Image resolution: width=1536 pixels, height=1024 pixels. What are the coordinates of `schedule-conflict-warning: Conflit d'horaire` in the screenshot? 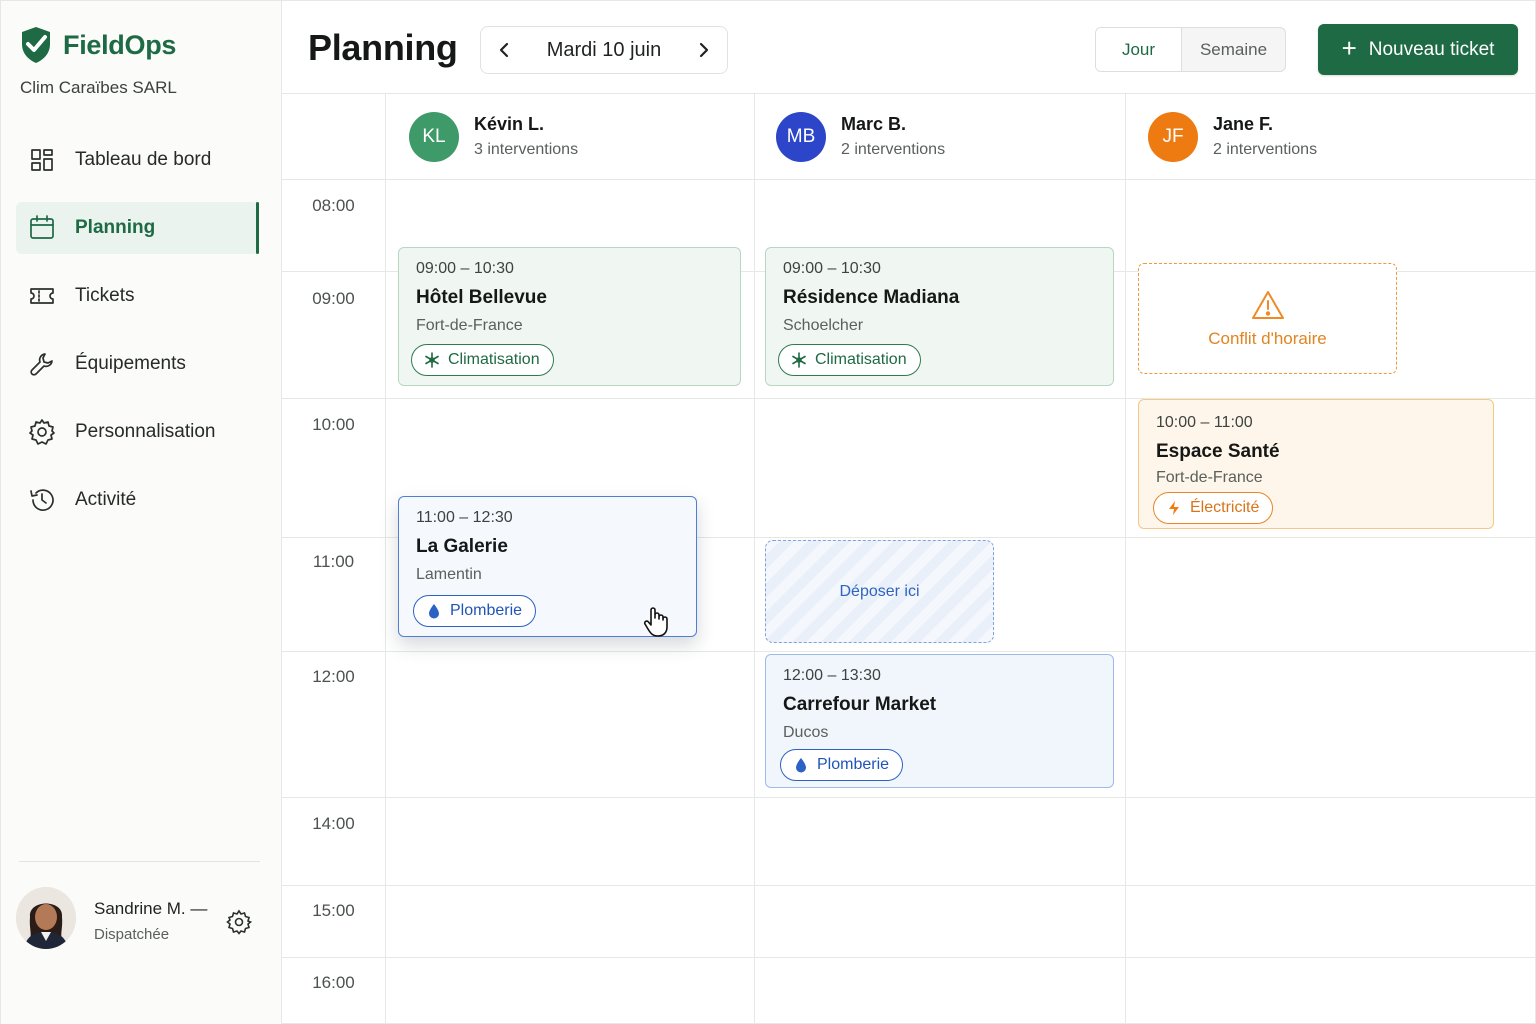 It's located at (1267, 318).